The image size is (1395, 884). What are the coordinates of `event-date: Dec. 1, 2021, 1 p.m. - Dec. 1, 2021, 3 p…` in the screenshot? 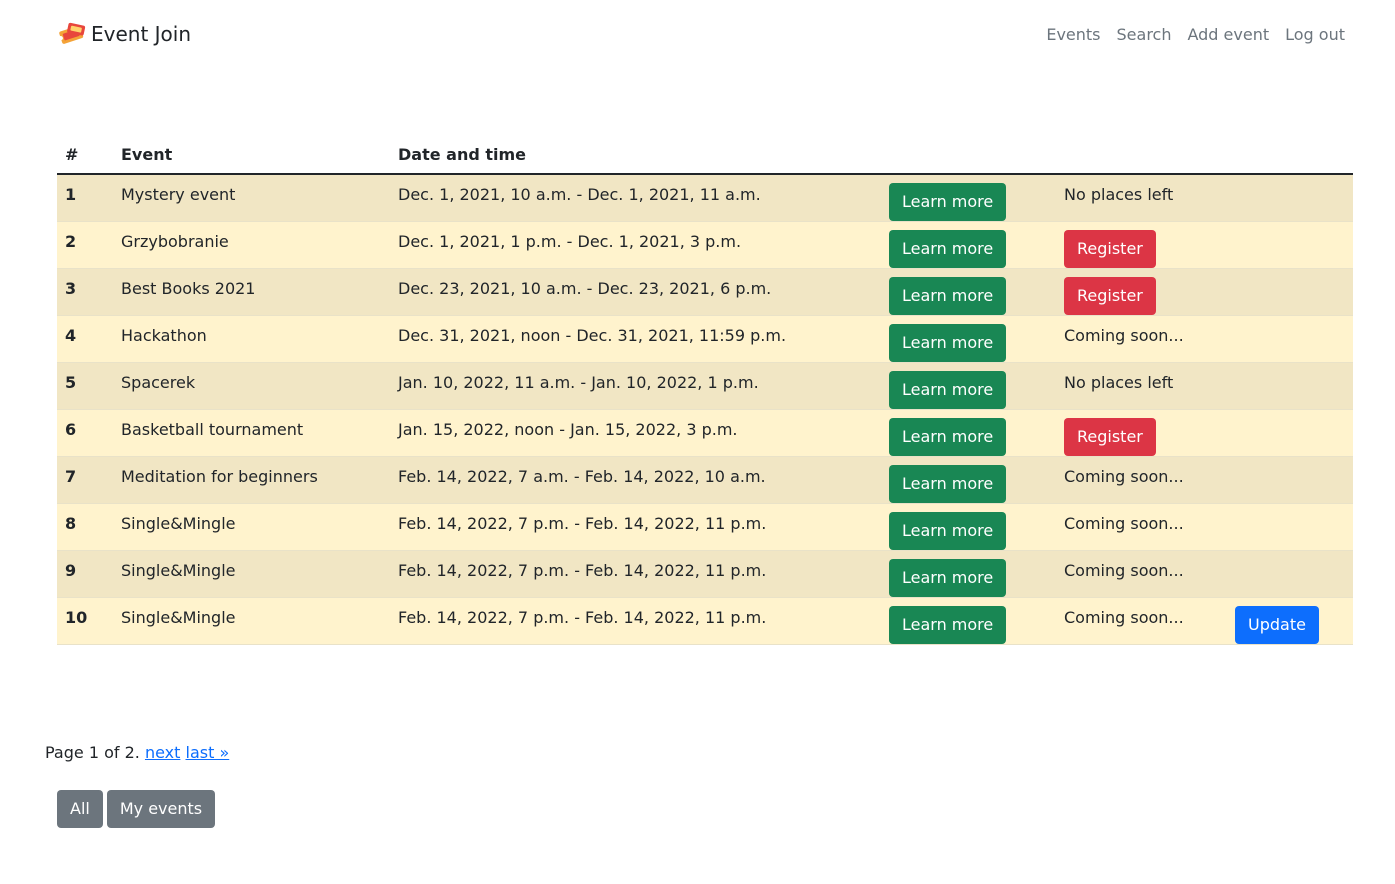 It's located at (635, 245).